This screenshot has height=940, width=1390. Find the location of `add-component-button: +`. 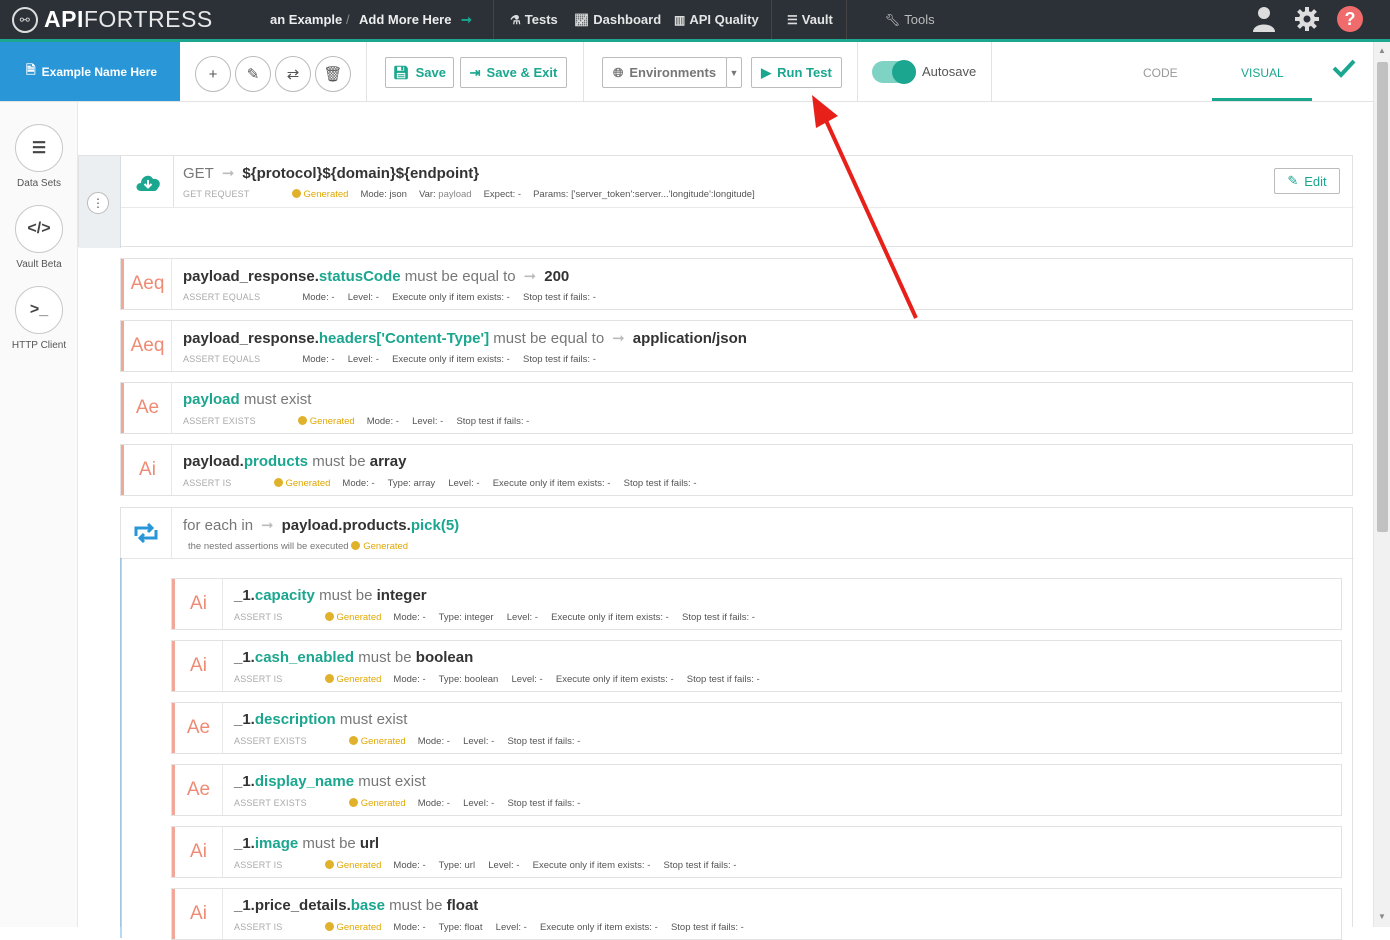

add-component-button: + is located at coordinates (213, 74).